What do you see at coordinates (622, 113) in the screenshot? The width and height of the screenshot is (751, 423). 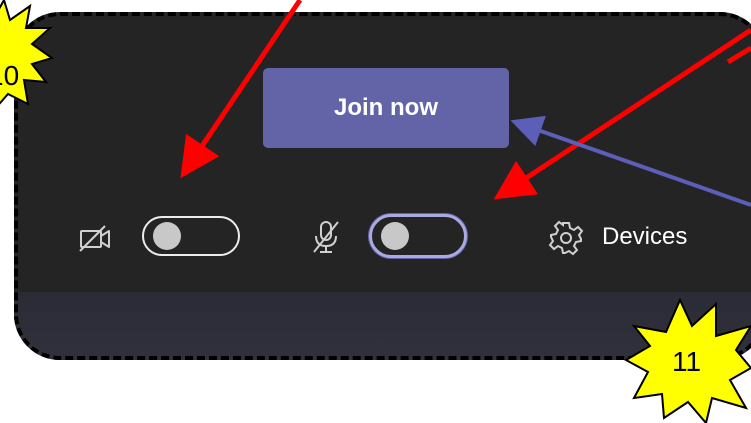 I see `red-arrow-to-mic-toggle` at bounding box center [622, 113].